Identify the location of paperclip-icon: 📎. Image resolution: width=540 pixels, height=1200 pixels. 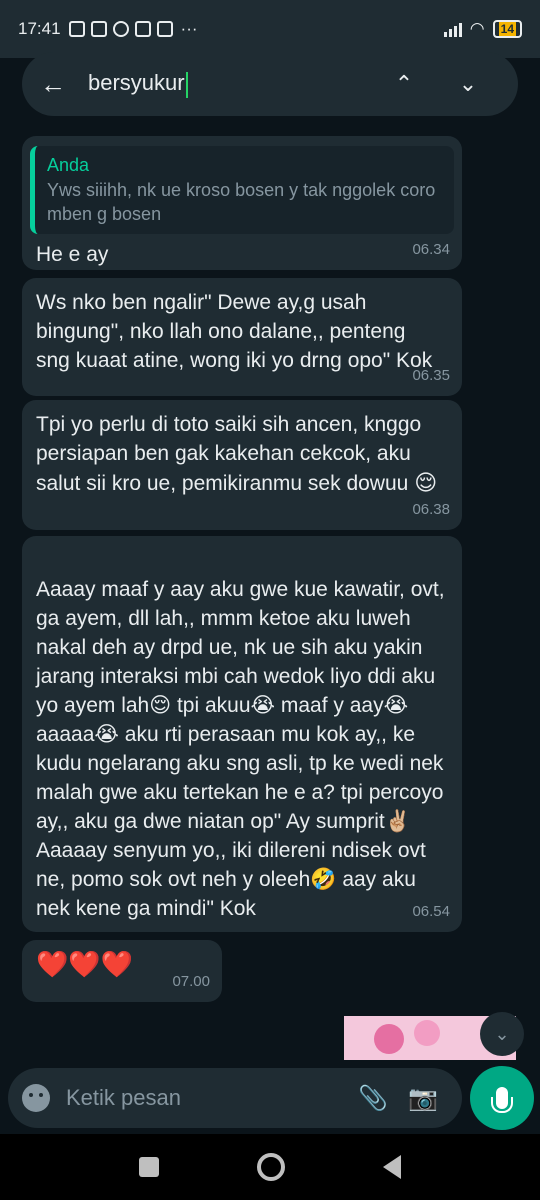
(373, 1098).